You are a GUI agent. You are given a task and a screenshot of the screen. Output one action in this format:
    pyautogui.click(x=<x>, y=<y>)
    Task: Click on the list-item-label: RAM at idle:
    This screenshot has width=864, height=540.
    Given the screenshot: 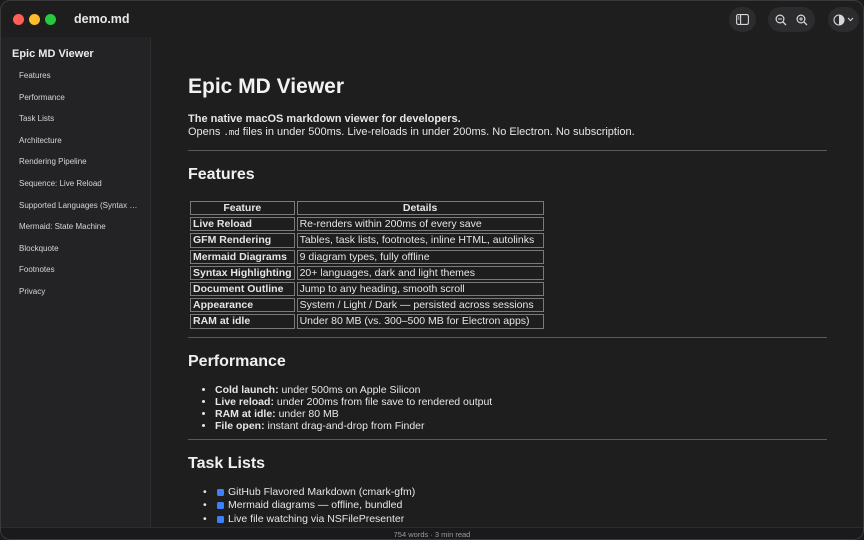 What is the action you would take?
    pyautogui.click(x=245, y=414)
    